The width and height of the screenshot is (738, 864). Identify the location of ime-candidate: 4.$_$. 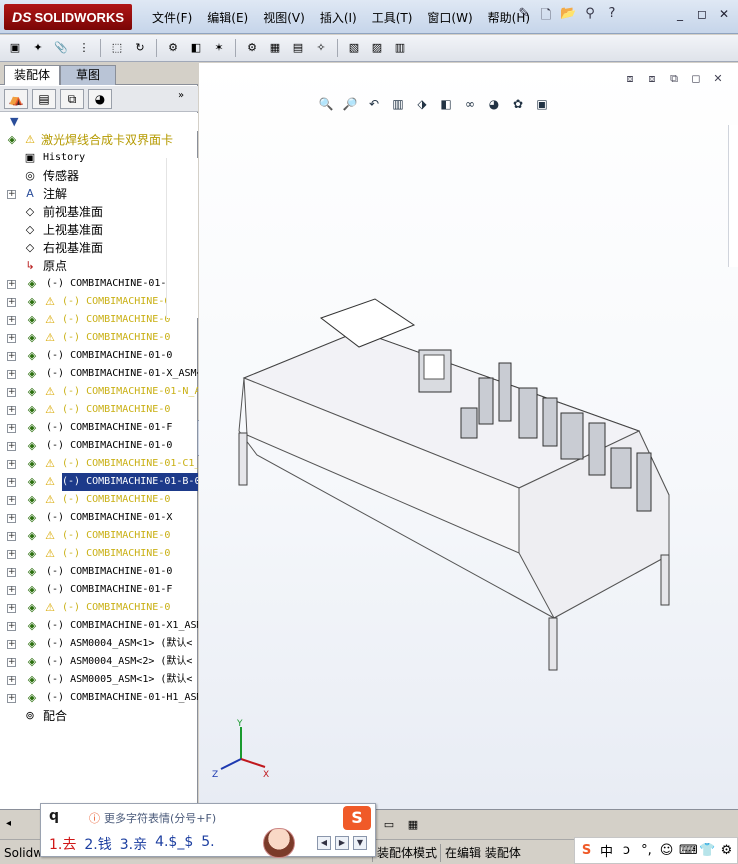
(174, 844).